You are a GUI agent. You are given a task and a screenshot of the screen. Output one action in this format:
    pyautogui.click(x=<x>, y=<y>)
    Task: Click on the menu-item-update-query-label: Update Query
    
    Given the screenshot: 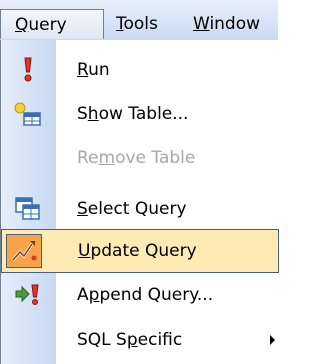 What is the action you would take?
    pyautogui.click(x=137, y=251)
    